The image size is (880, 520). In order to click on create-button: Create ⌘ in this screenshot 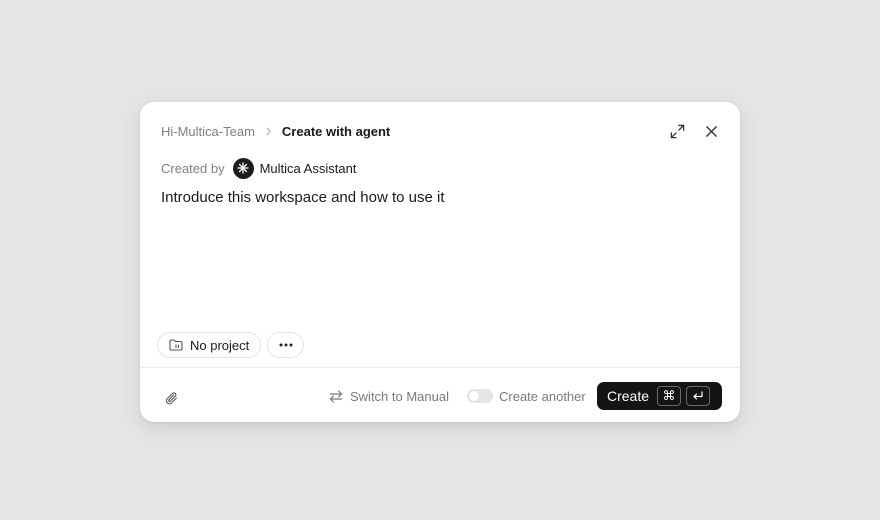, I will do `click(659, 396)`.